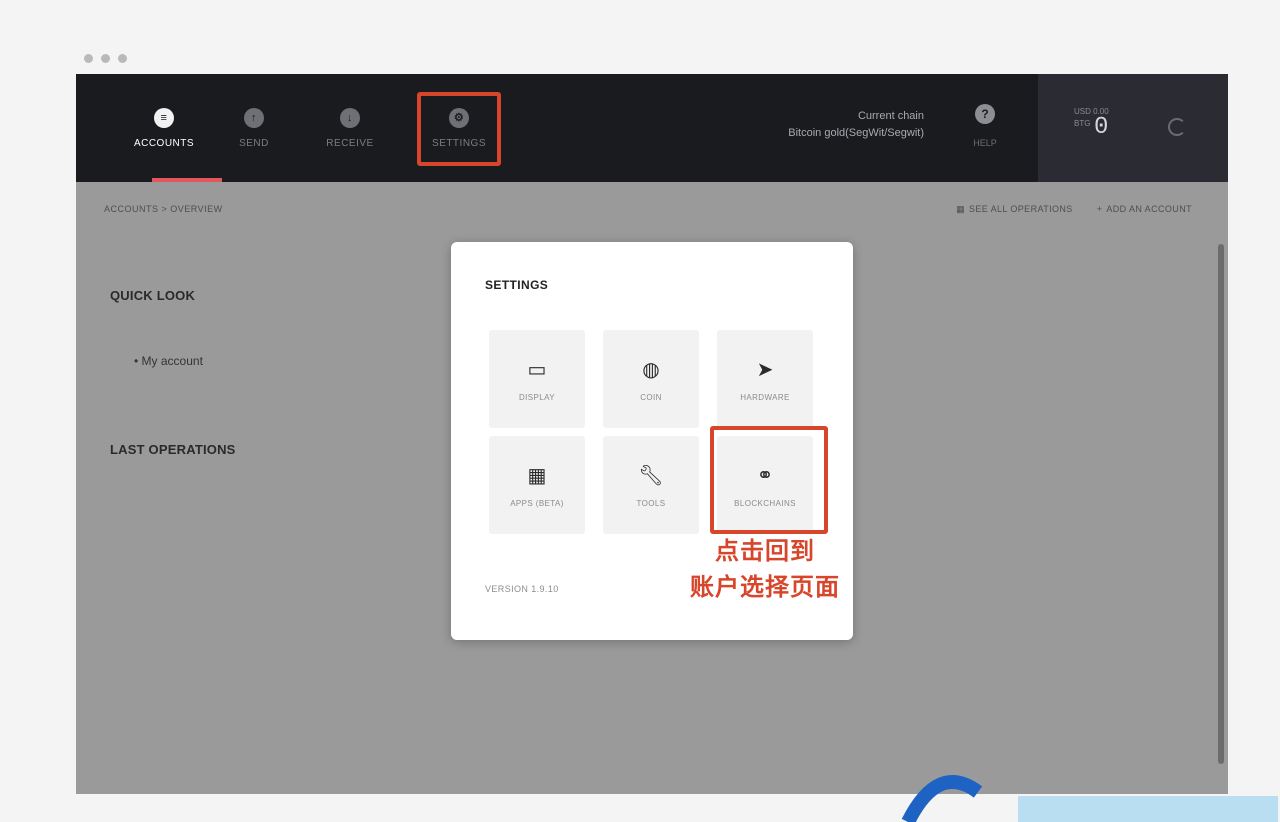 This screenshot has height=822, width=1280. I want to click on last-operations-heading: LAST OPERATIONS, so click(173, 449).